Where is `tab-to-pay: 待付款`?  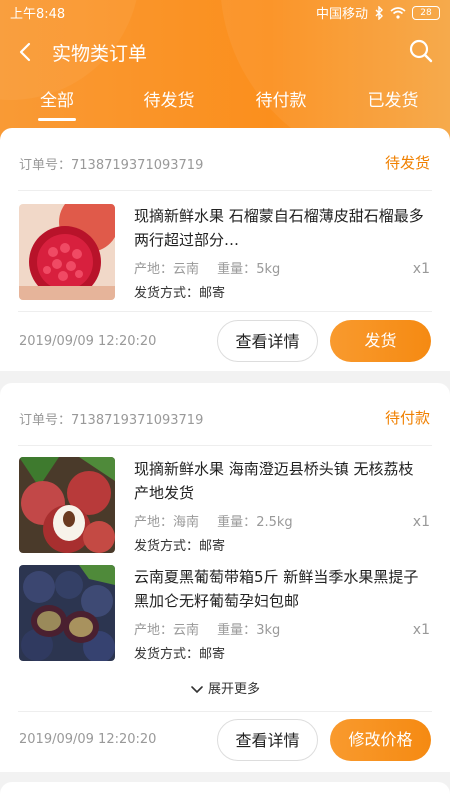
tab-to-pay: 待付款 is located at coordinates (281, 98).